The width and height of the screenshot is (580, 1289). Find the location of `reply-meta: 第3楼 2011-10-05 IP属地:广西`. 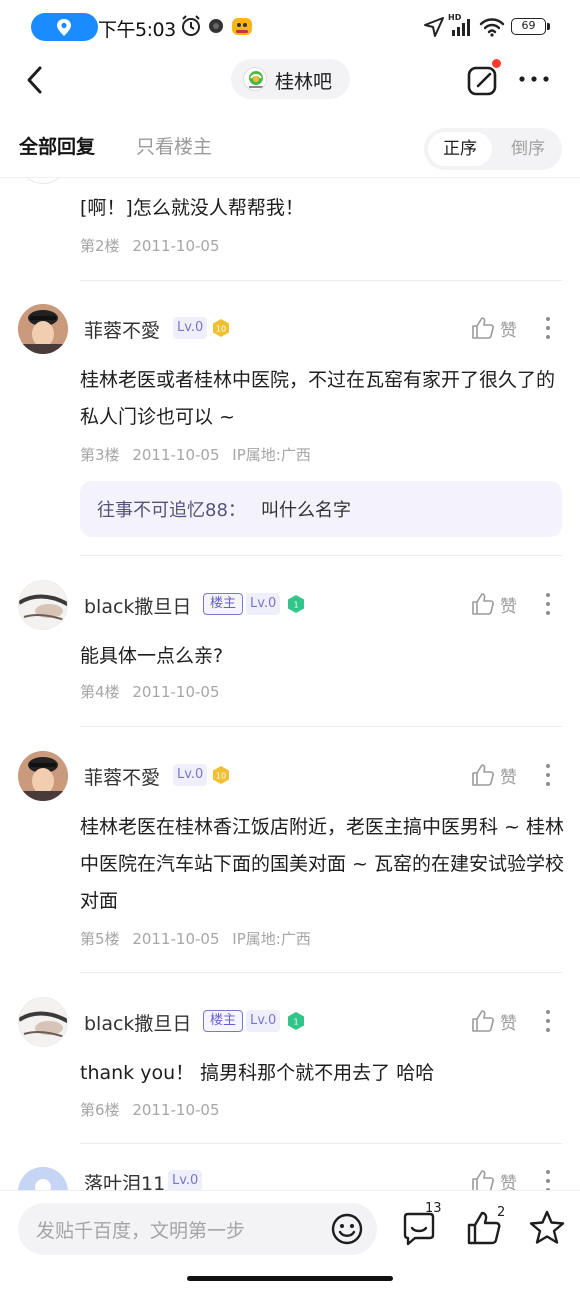

reply-meta: 第3楼 2011-10-05 IP属地:广西 is located at coordinates (199, 454).